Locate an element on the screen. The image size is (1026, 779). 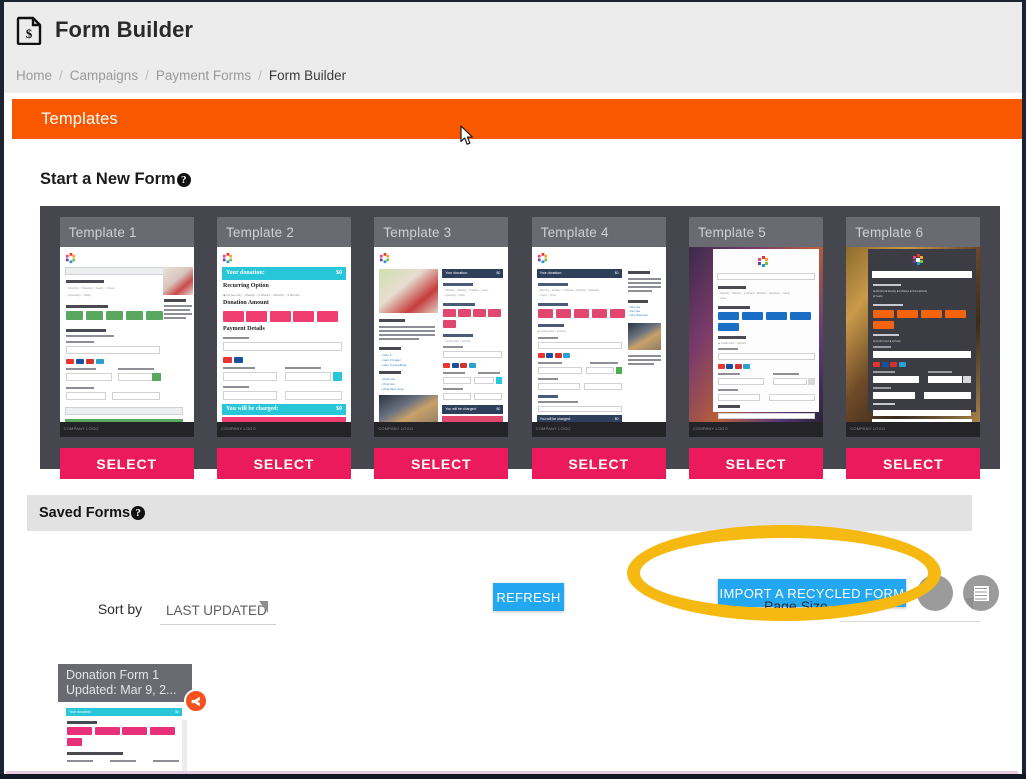
template-card-title: Template 4 is located at coordinates (574, 232).